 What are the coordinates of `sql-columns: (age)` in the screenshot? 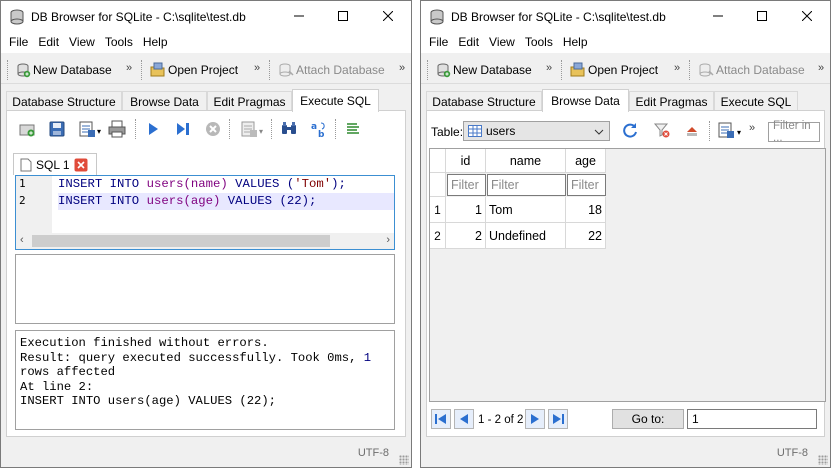 It's located at (202, 201).